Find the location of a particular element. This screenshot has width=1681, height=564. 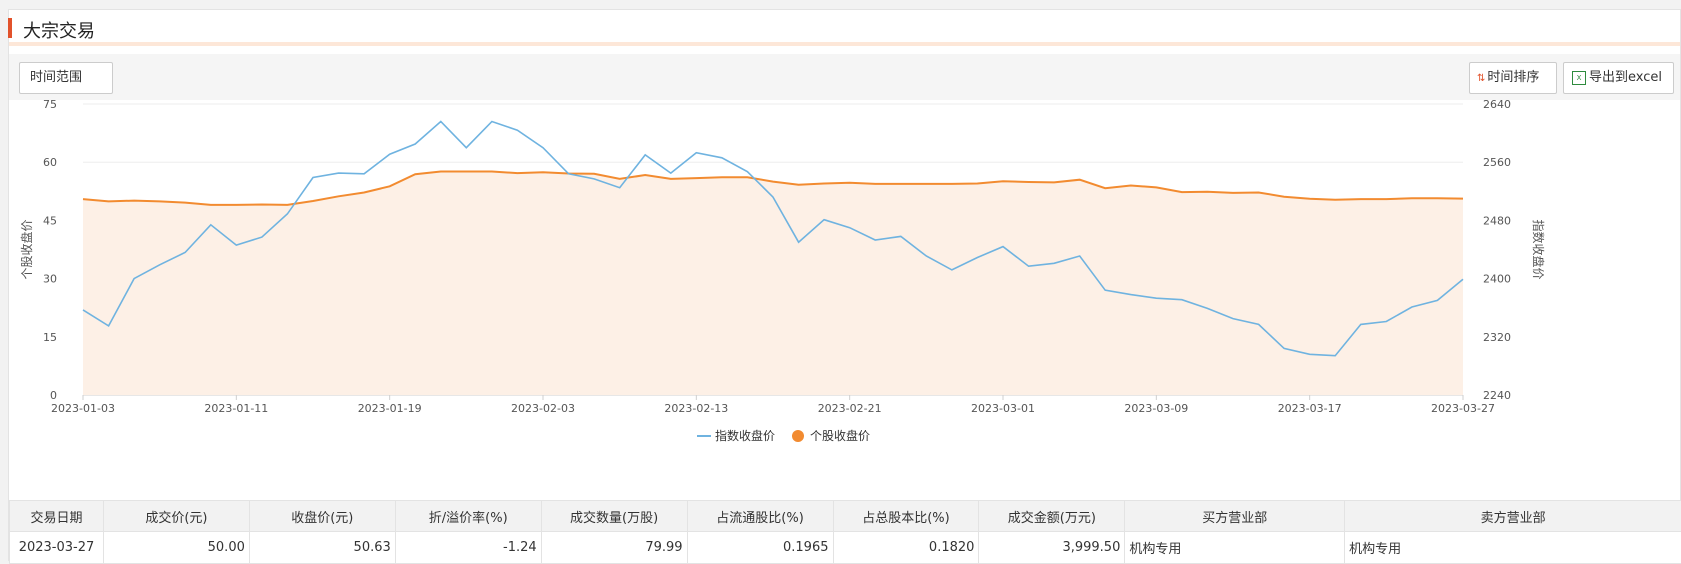

legend-stock-label: 个股收盘价 is located at coordinates (840, 435).